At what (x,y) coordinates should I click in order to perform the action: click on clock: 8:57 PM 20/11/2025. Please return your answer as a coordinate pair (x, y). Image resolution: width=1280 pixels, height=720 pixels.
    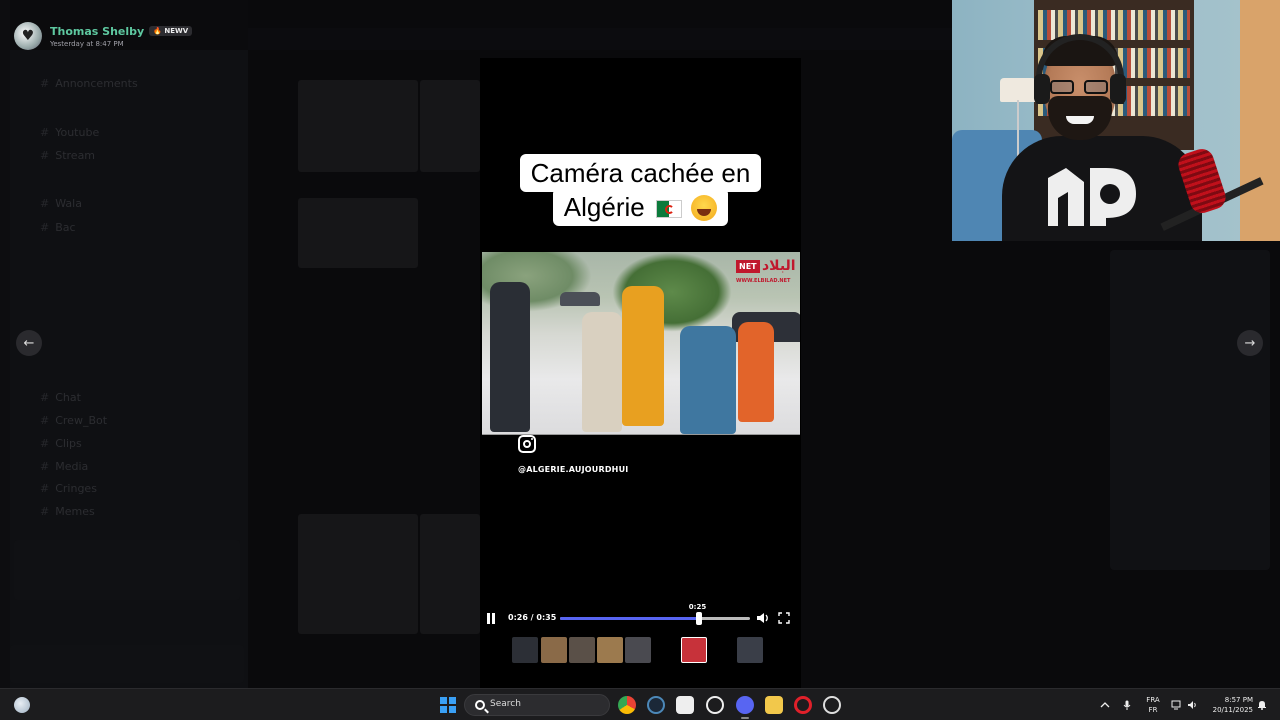
    Looking at the image, I should click on (1229, 705).